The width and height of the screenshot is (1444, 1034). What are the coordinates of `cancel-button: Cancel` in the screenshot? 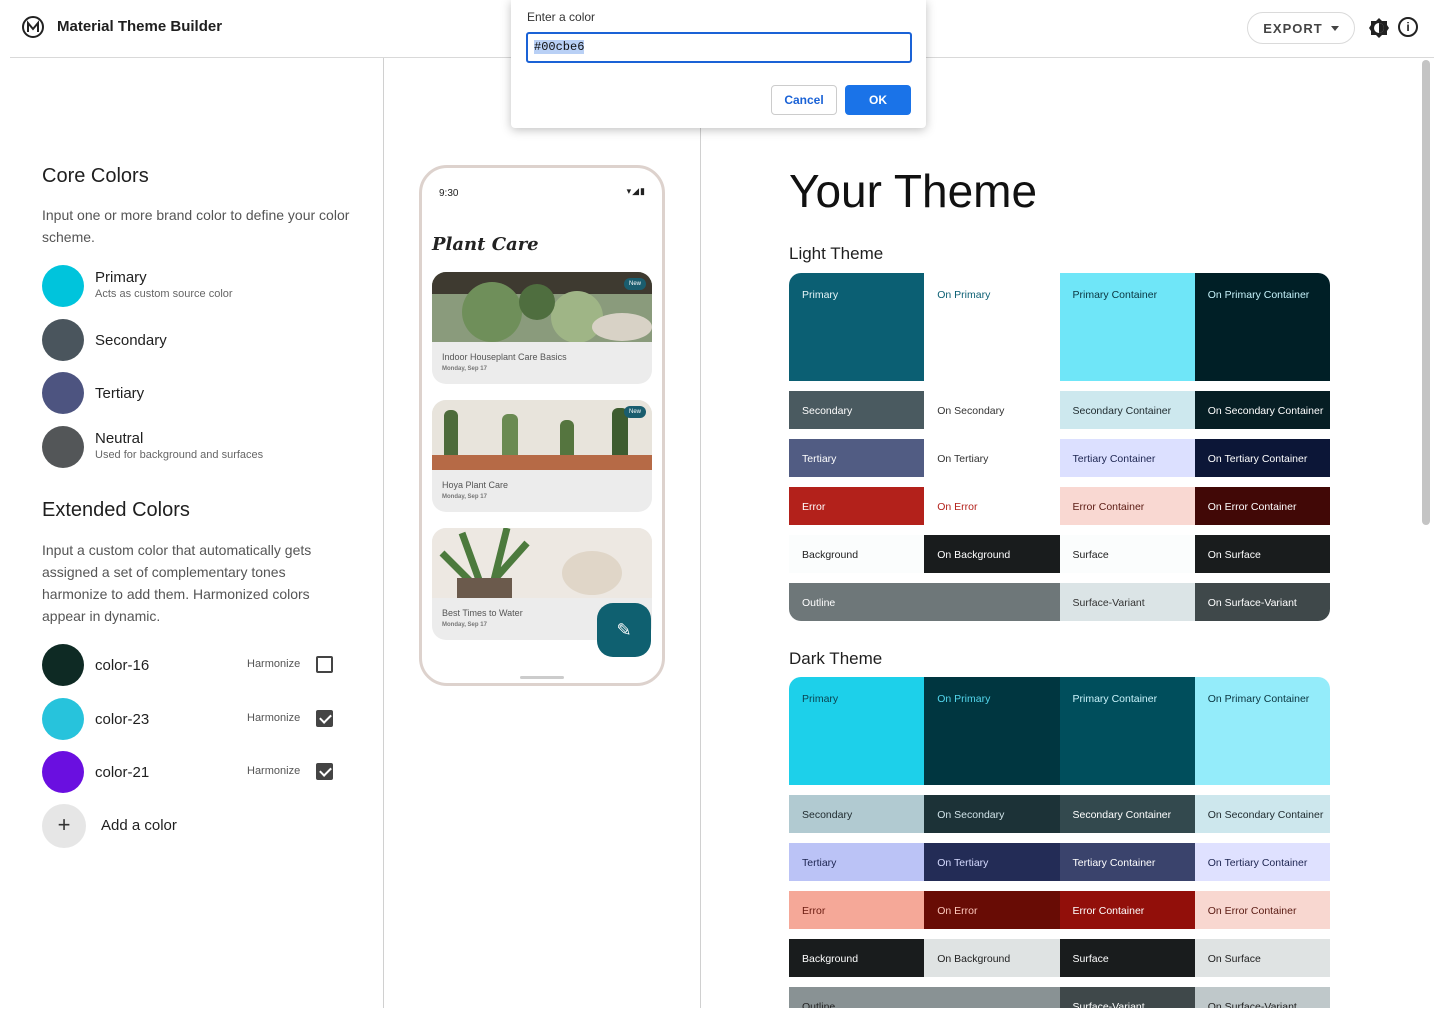 It's located at (804, 100).